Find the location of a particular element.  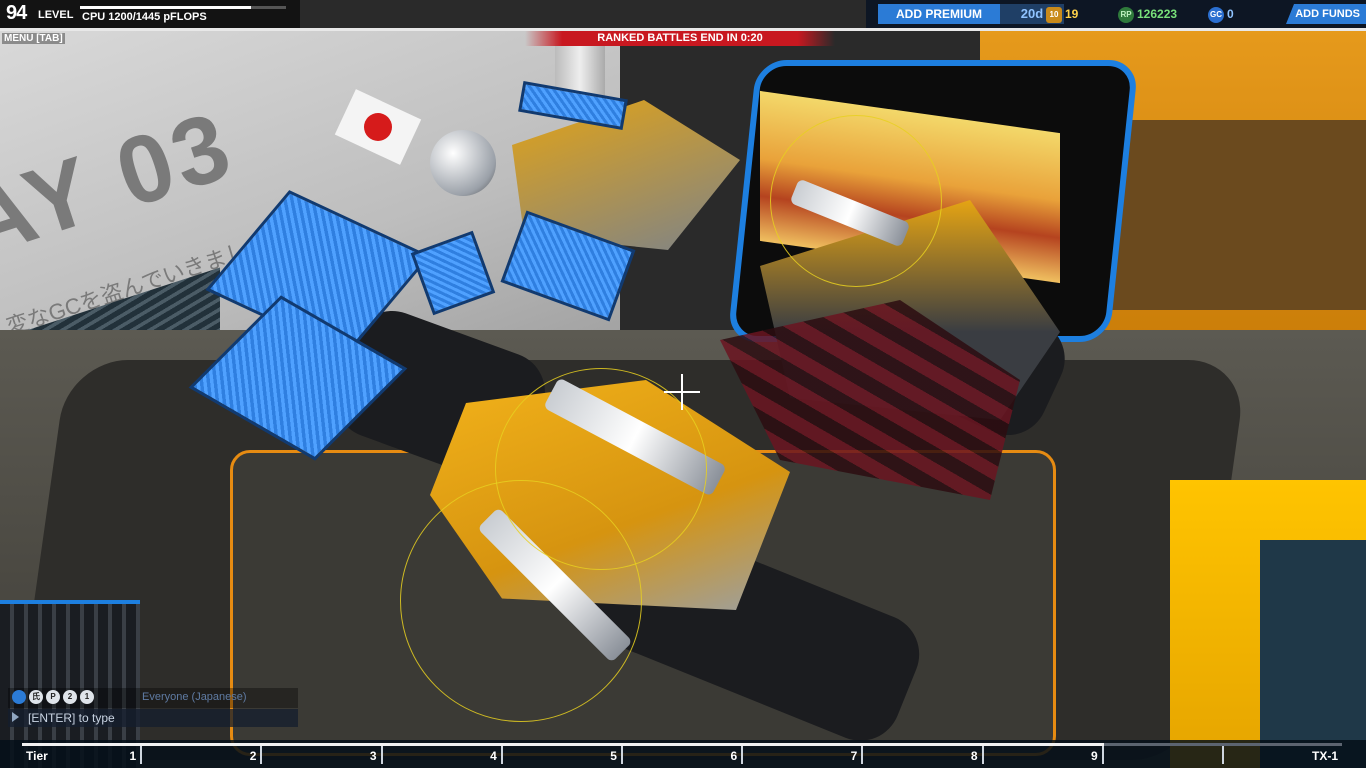

party-icon: P is located at coordinates (53, 697).